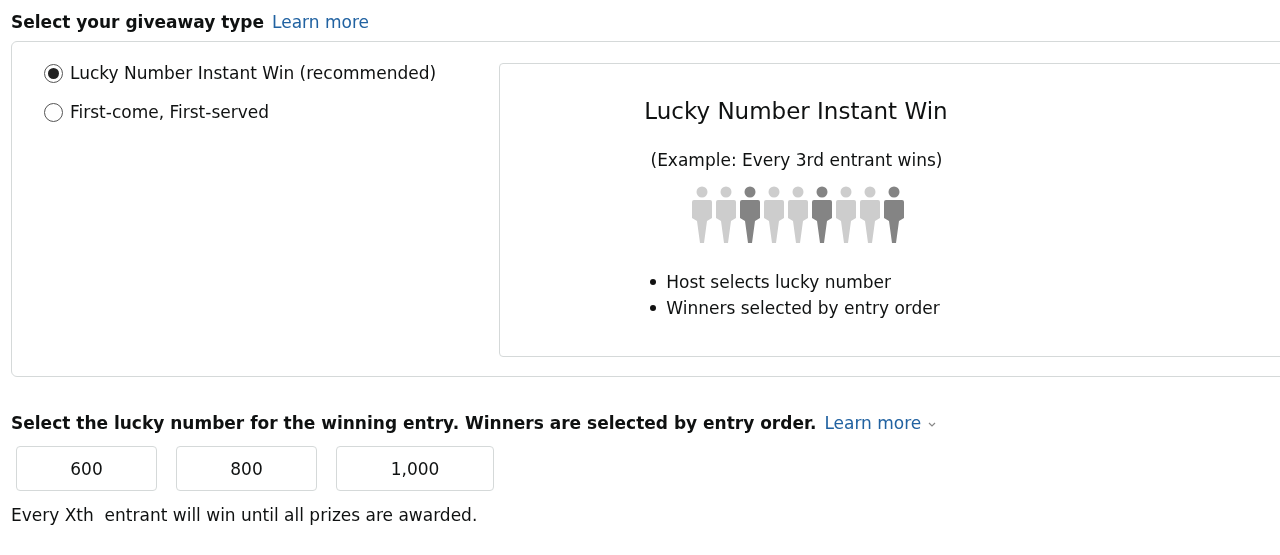  What do you see at coordinates (931, 425) in the screenshot?
I see `caret-icon` at bounding box center [931, 425].